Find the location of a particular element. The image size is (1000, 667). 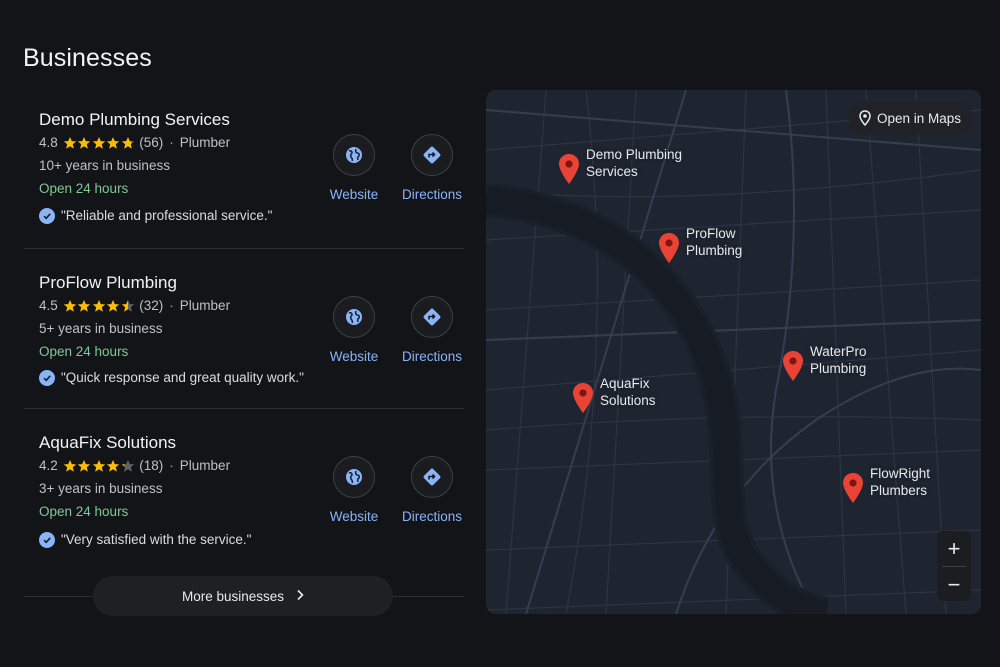

map-pin-label: AquaFix Solutions is located at coordinates (628, 392).